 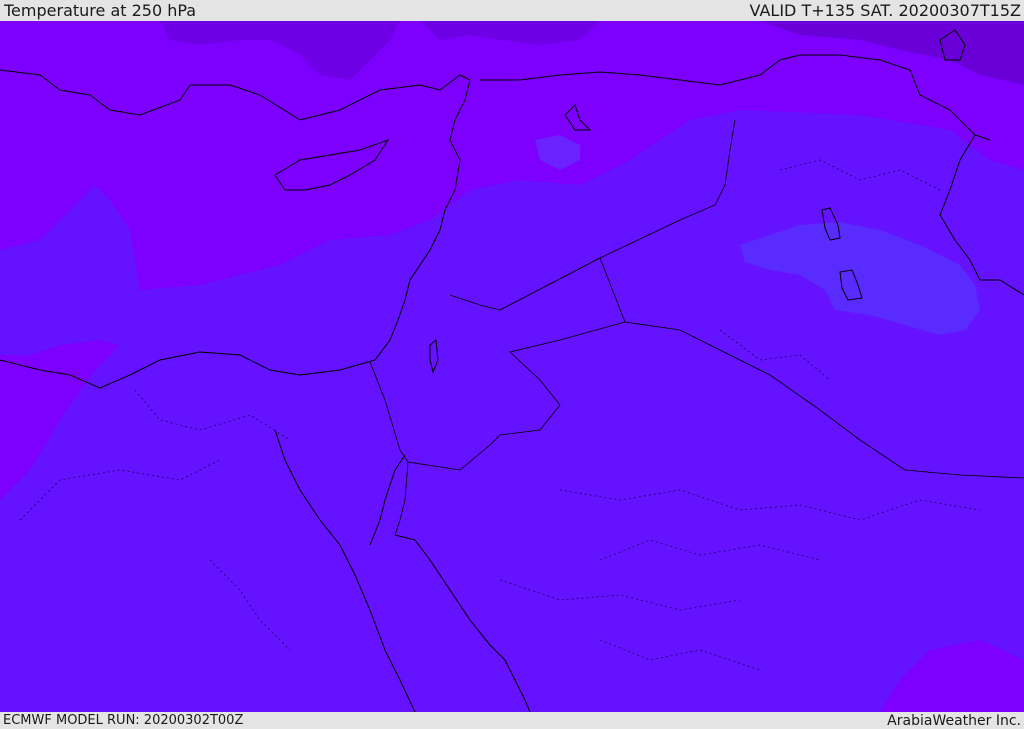 What do you see at coordinates (885, 10) in the screenshot?
I see `valid-time: VALID T+135 SAT. 20200307T15Z` at bounding box center [885, 10].